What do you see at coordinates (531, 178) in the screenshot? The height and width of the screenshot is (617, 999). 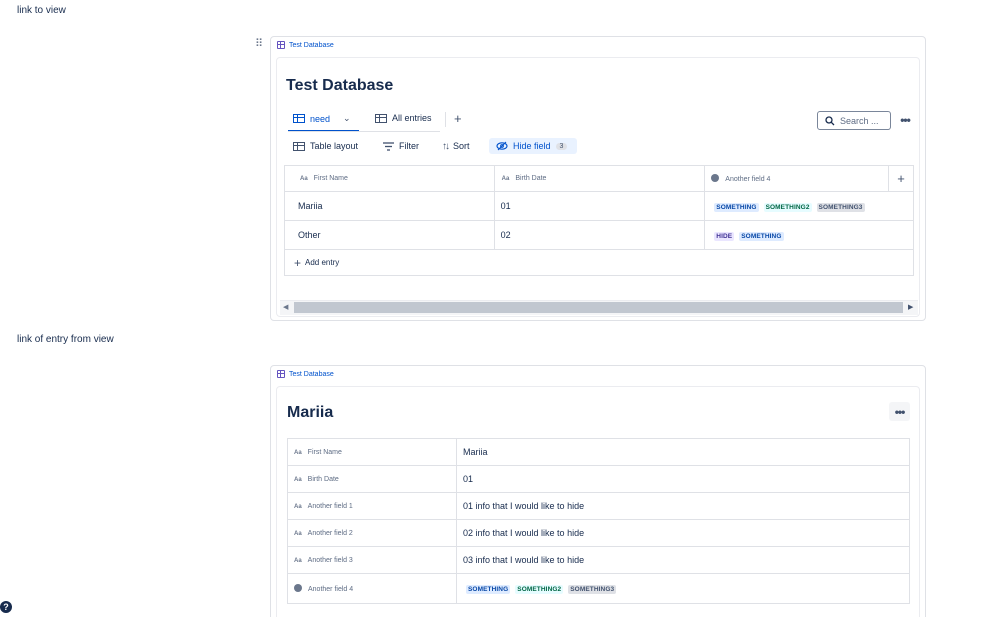 I see `column-label: Birth Date` at bounding box center [531, 178].